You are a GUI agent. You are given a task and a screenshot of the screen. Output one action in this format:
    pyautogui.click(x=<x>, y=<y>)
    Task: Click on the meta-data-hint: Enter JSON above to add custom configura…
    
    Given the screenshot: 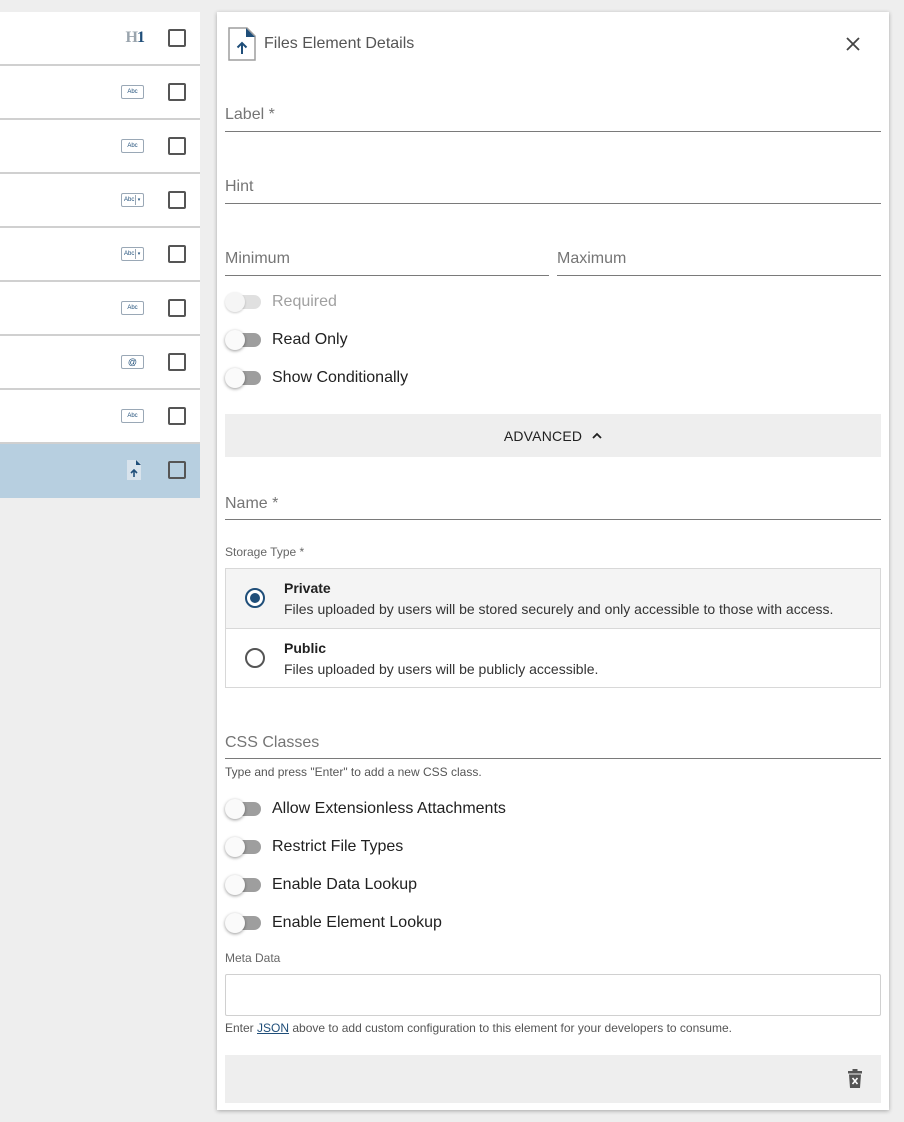 What is the action you would take?
    pyautogui.click(x=478, y=1028)
    